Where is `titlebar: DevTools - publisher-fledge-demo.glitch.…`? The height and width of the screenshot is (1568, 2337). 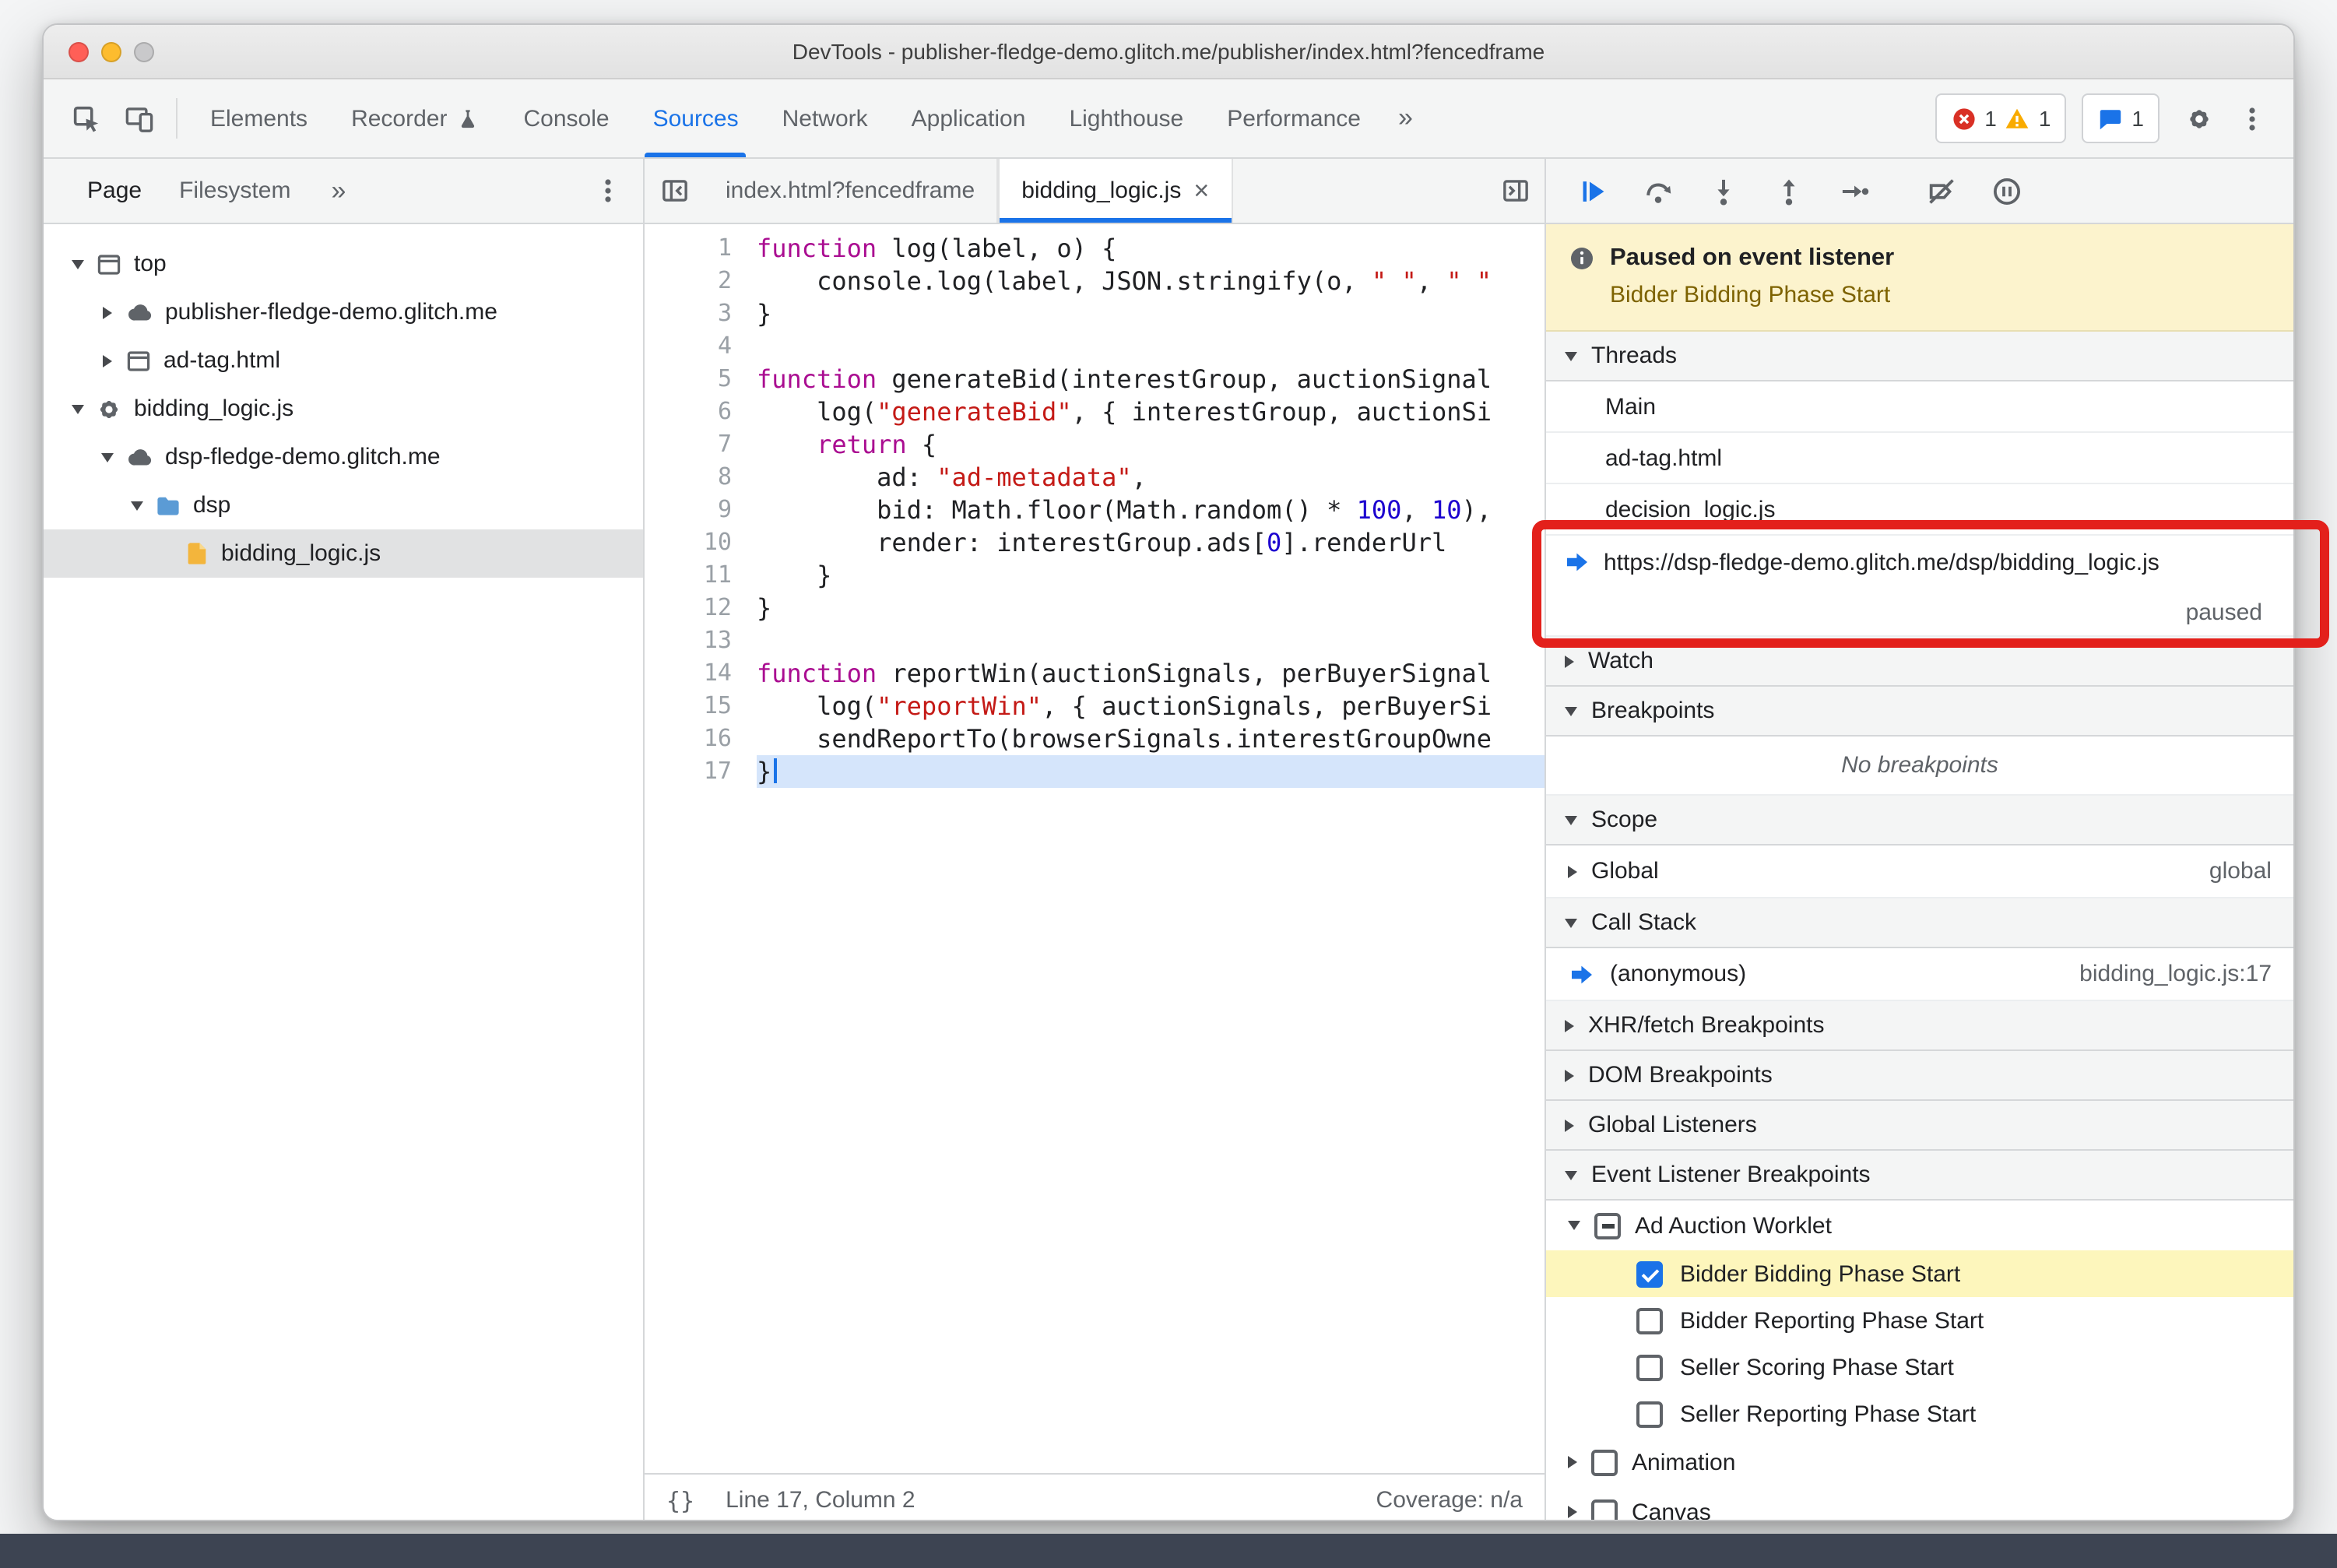
titlebar: DevTools - publisher-fledge-demo.glitch.… is located at coordinates (1169, 52).